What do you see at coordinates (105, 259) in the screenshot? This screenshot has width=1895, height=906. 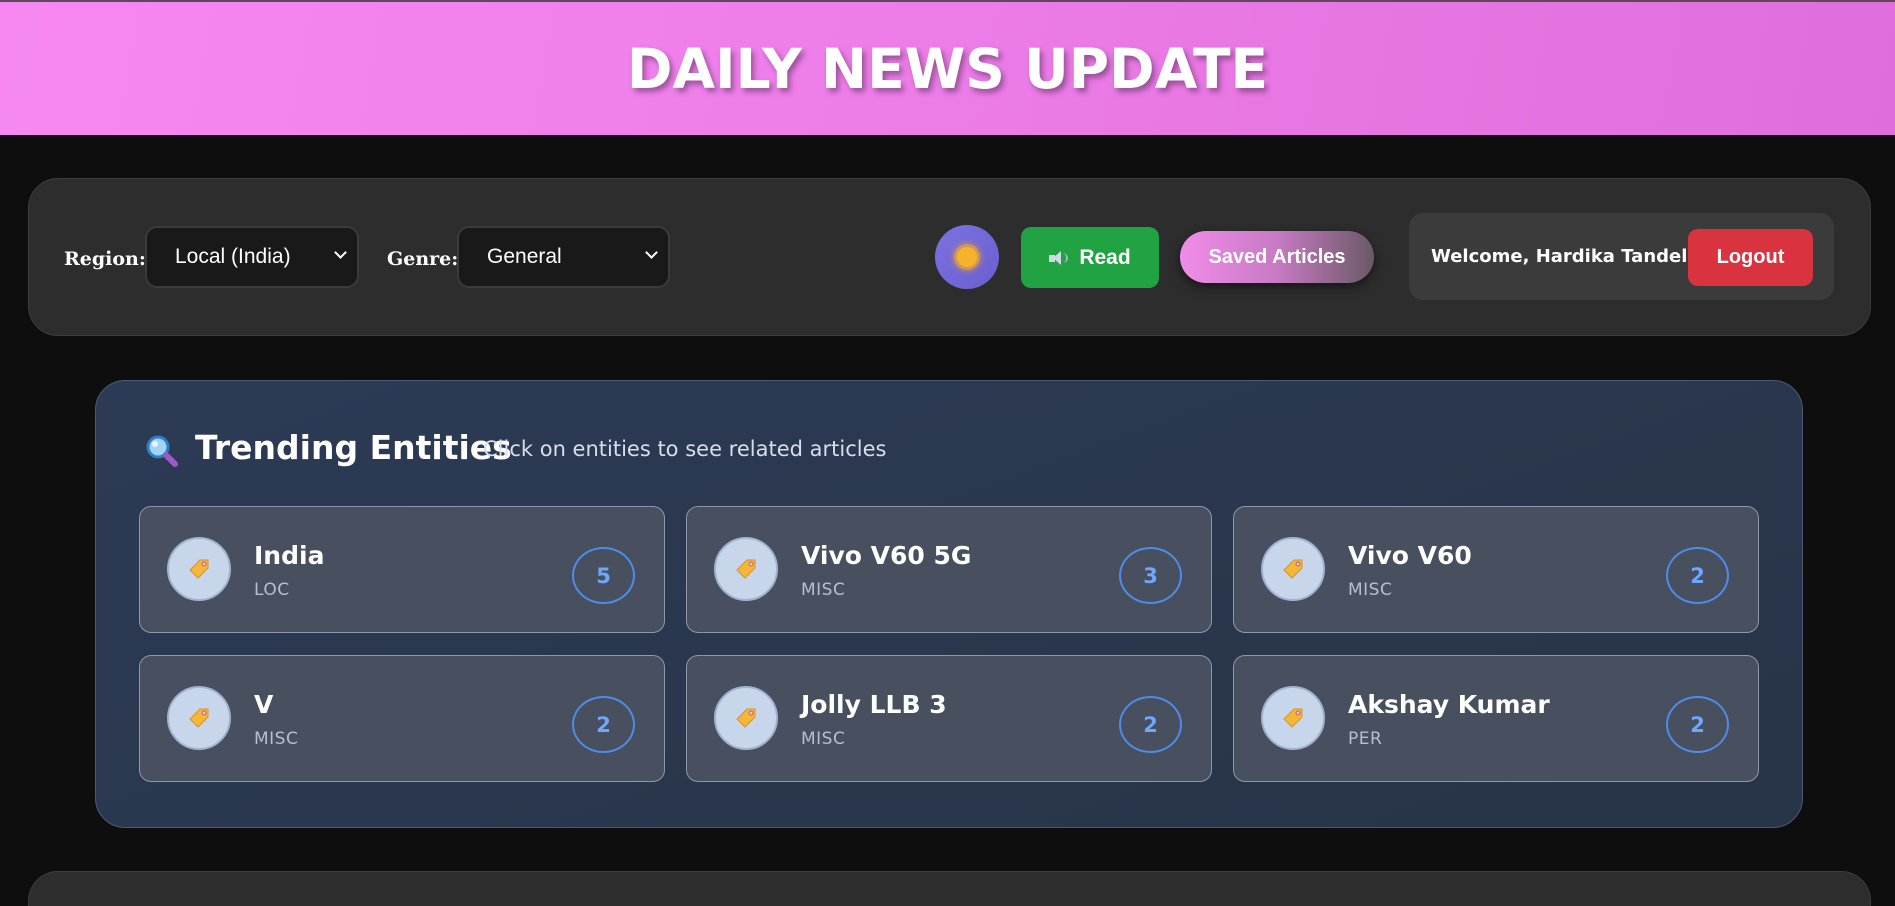 I see `region-label: Region:` at bounding box center [105, 259].